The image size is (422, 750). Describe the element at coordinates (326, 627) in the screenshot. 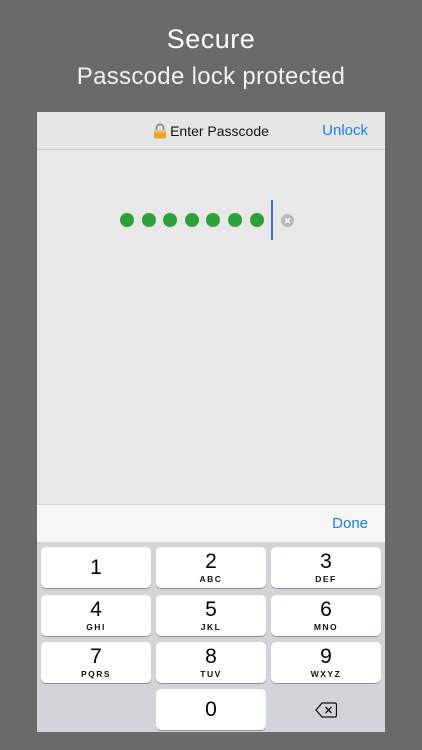

I see `key-letters: MNO` at that location.